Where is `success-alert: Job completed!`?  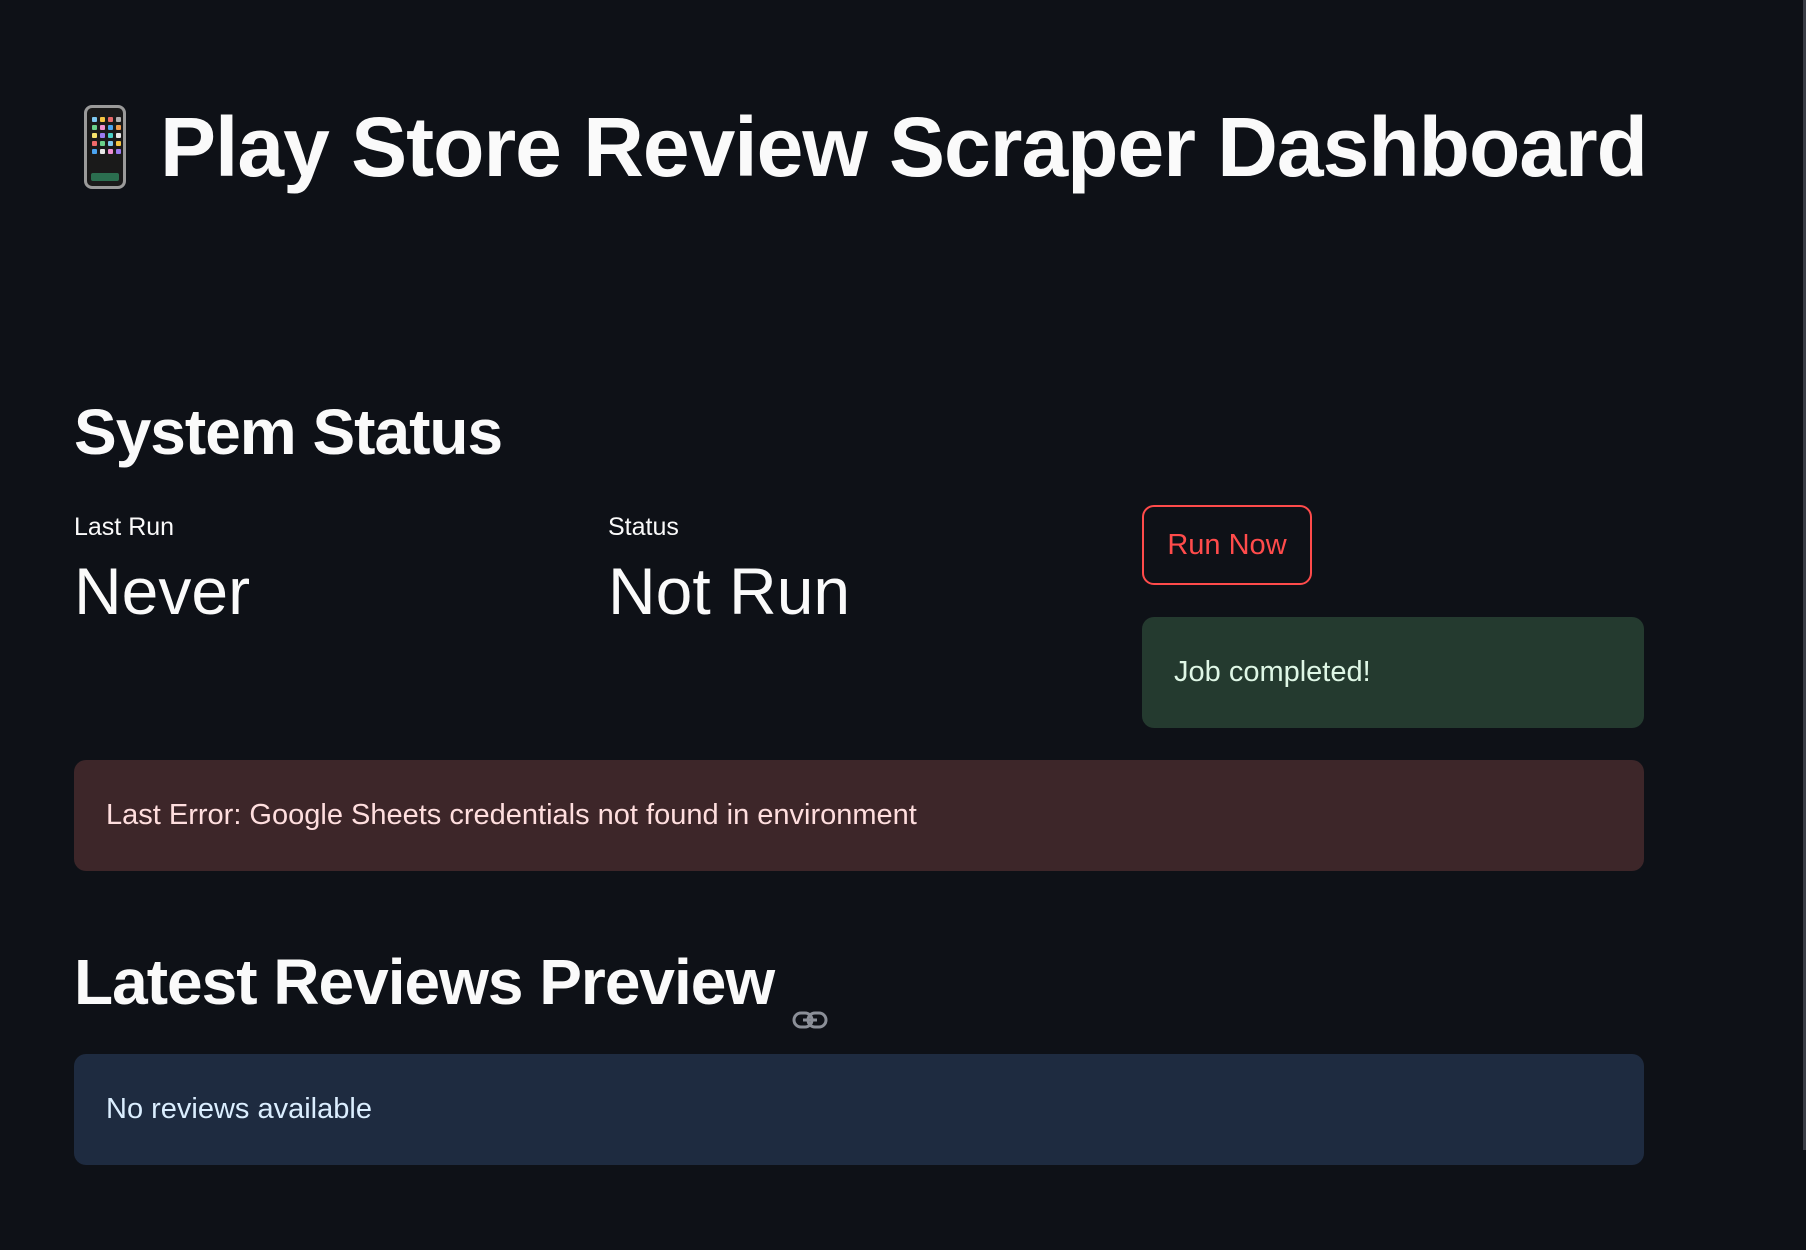 success-alert: Job completed! is located at coordinates (1393, 672).